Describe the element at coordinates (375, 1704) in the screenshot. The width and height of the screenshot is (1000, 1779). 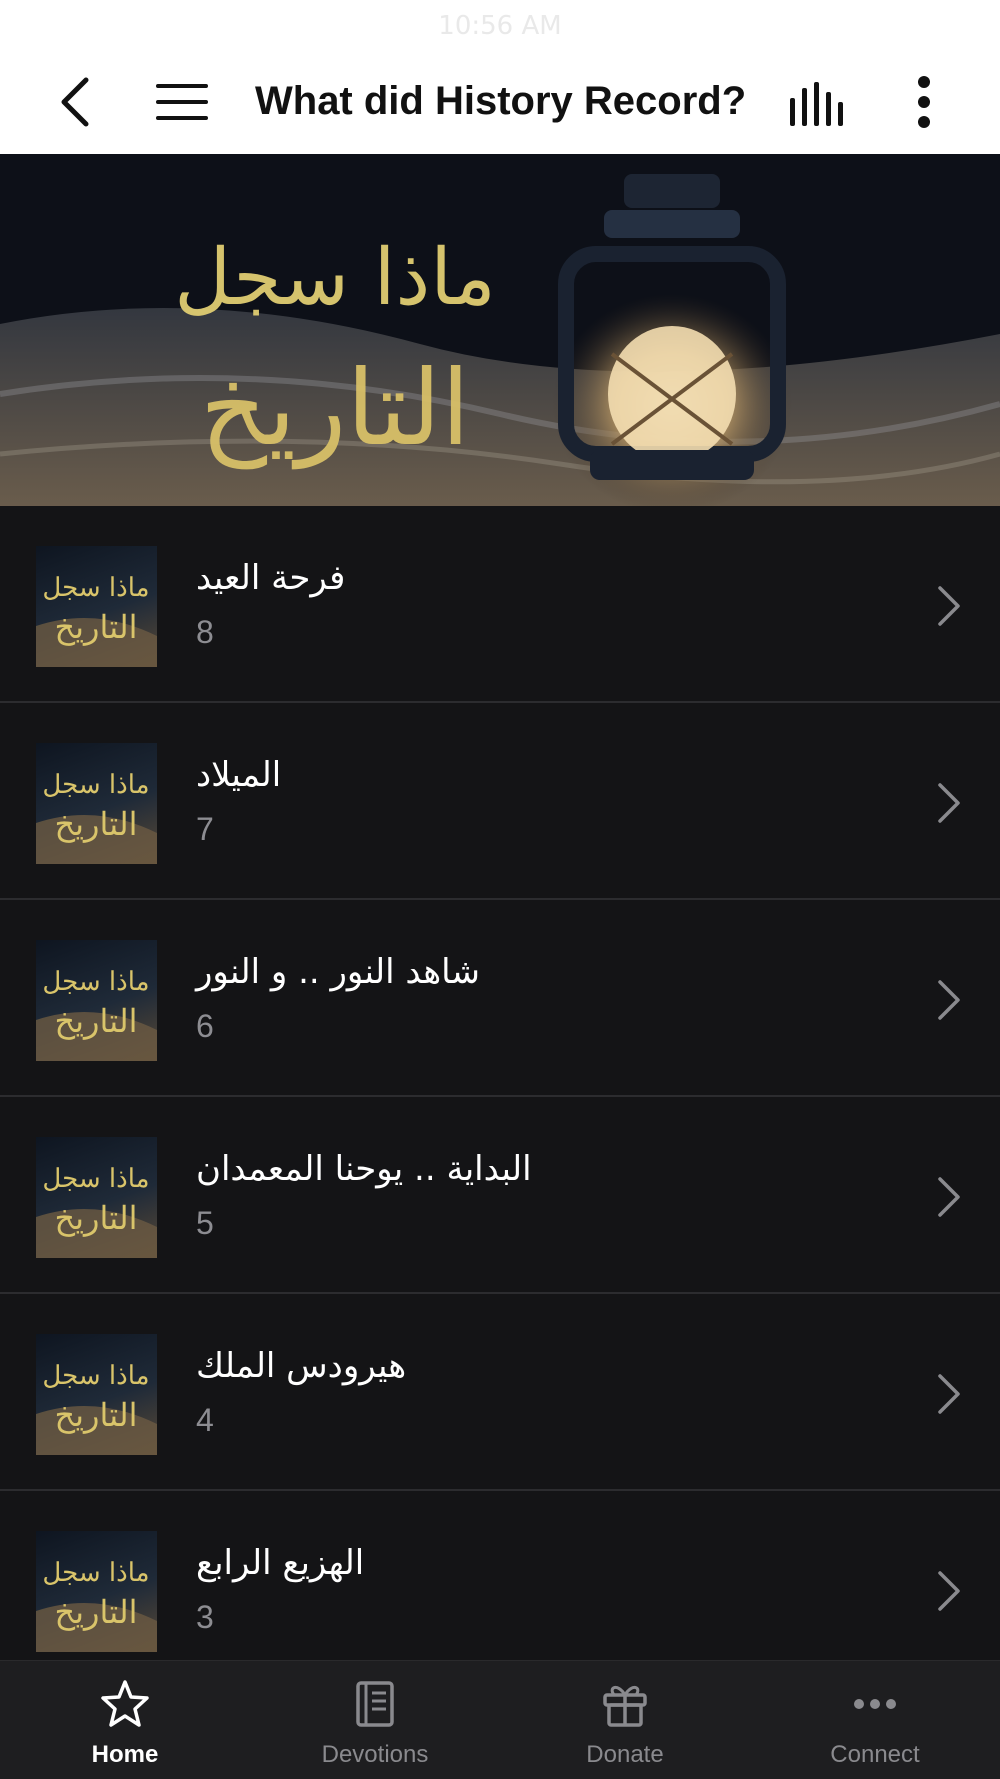
I see `book-icon` at that location.